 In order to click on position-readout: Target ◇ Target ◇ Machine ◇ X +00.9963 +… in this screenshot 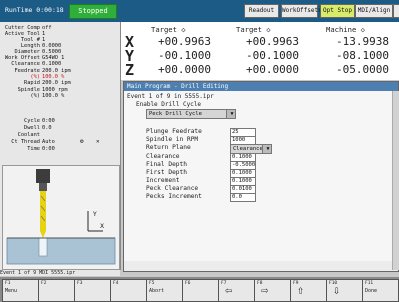, I will do `click(260, 51)`.